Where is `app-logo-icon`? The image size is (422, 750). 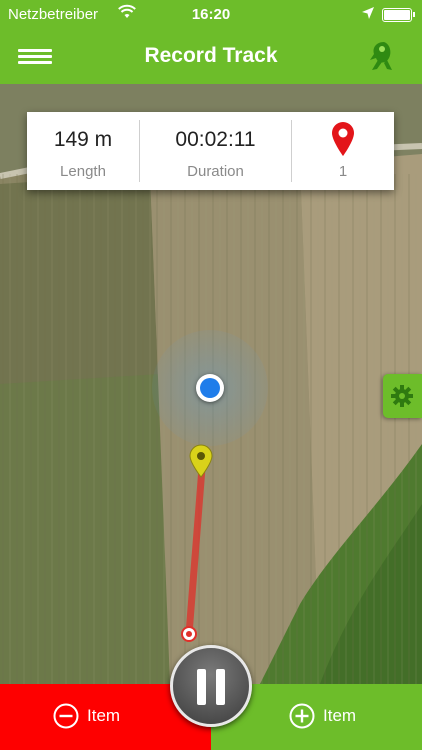 app-logo-icon is located at coordinates (382, 56).